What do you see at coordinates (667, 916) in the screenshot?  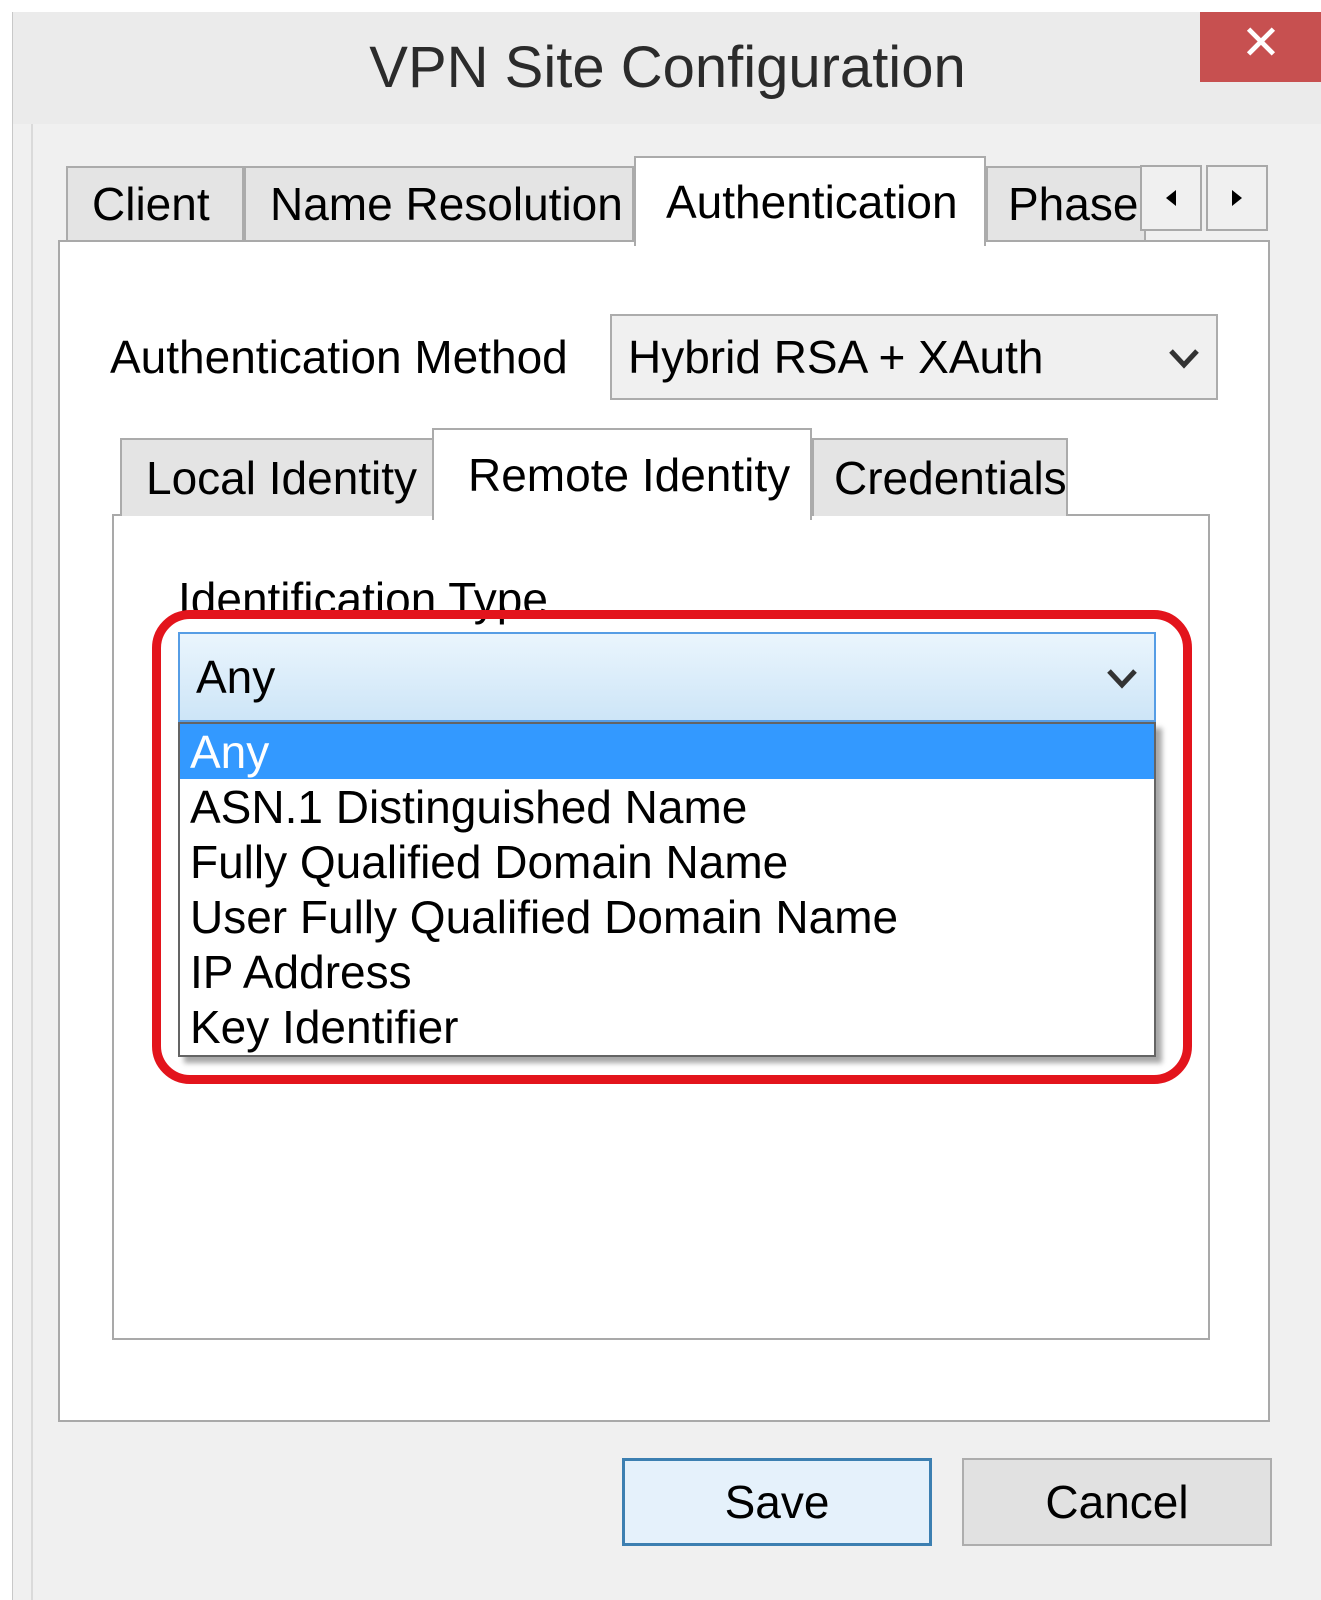 I see `option-user-fqdn: User Fully Qualified Domain Name` at bounding box center [667, 916].